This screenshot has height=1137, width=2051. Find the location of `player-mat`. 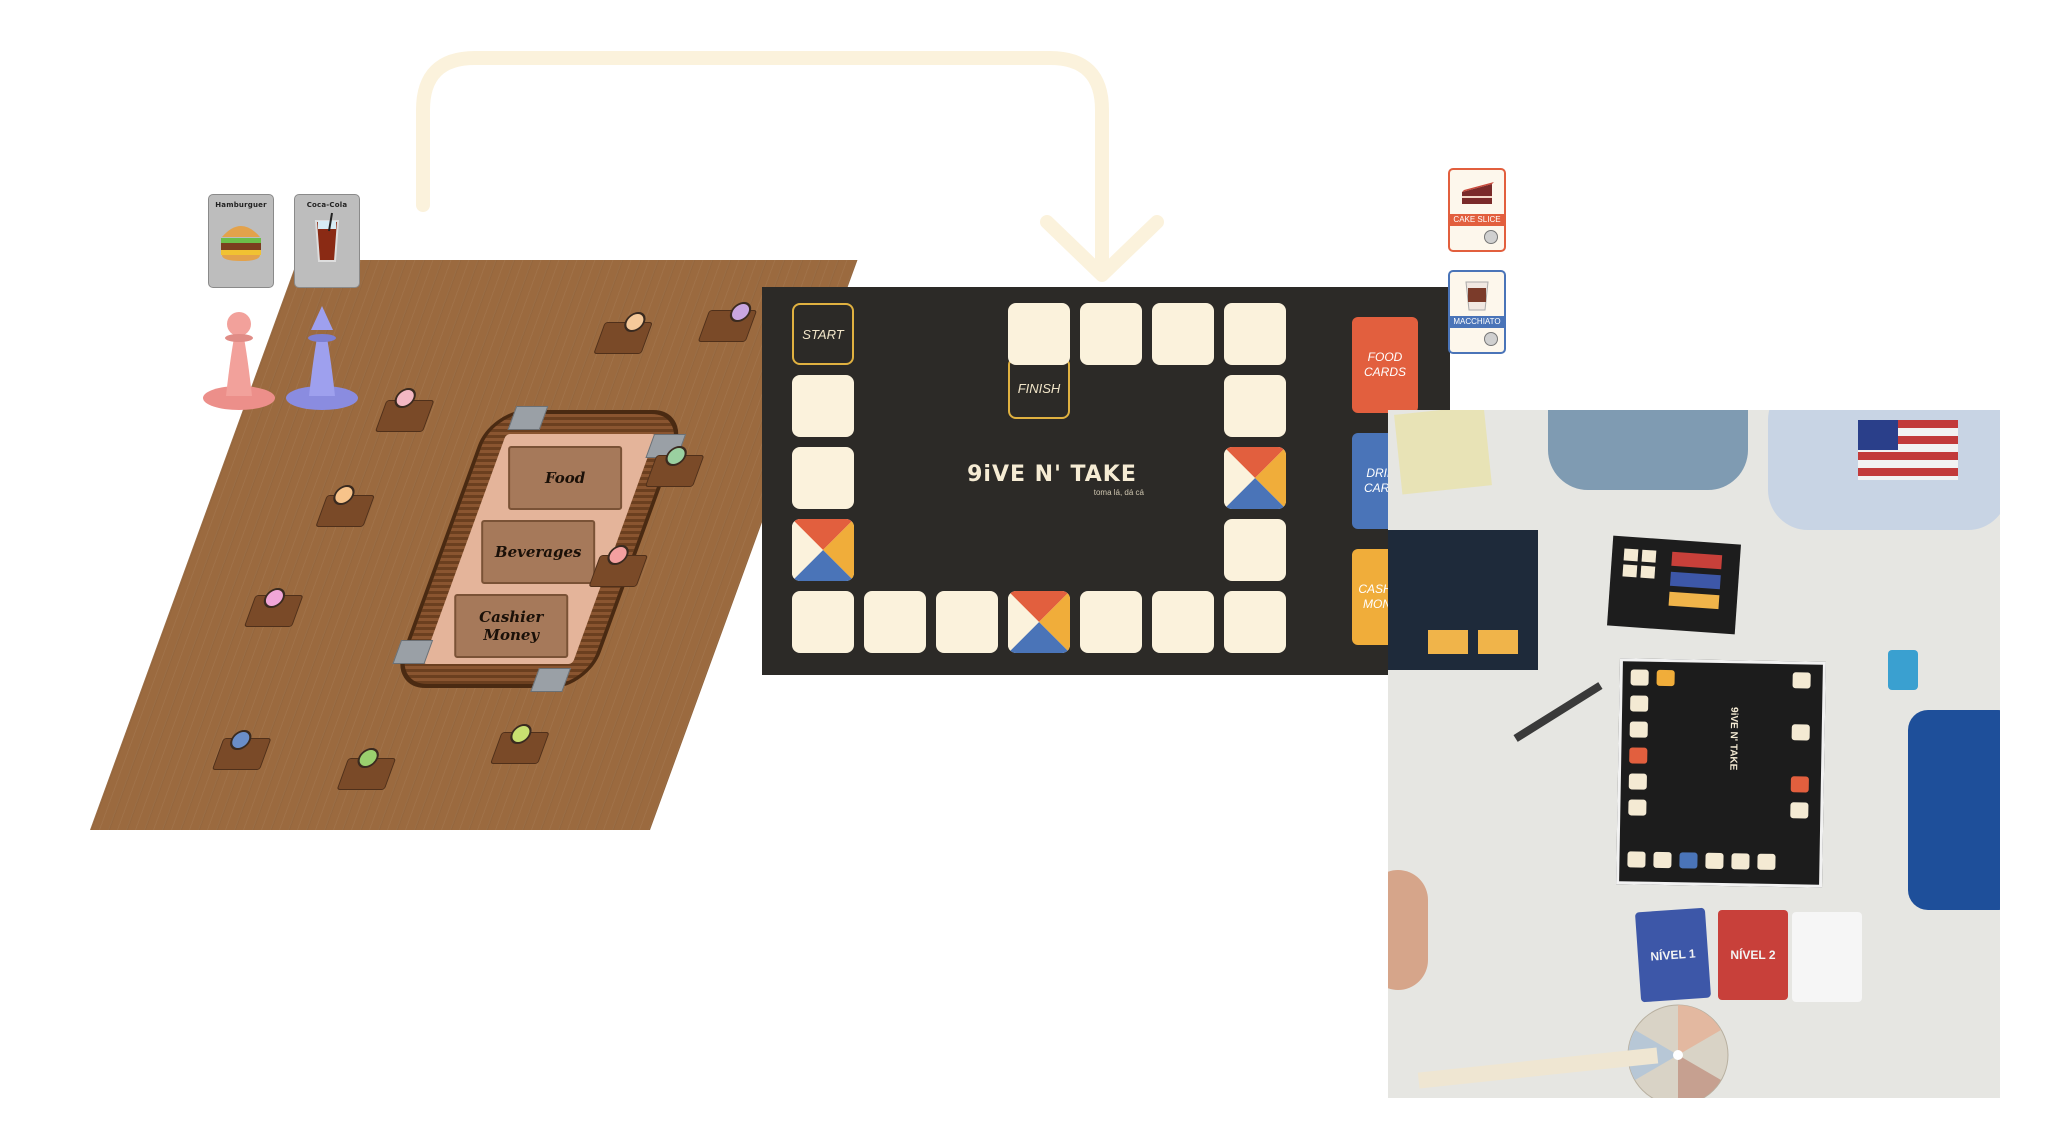

player-mat is located at coordinates (1674, 585).